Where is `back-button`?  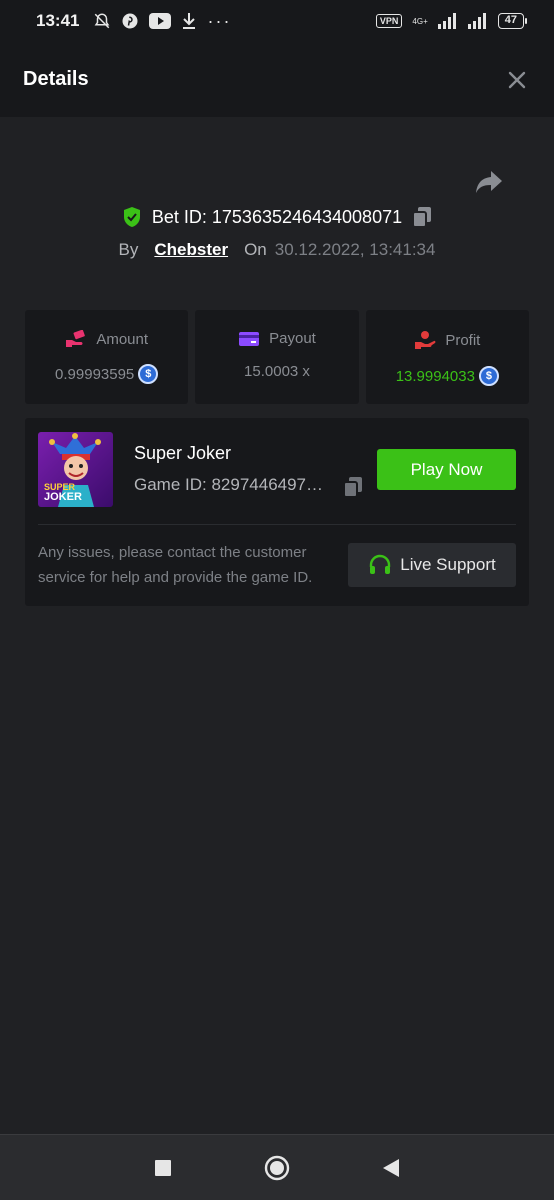
back-button is located at coordinates (391, 1168).